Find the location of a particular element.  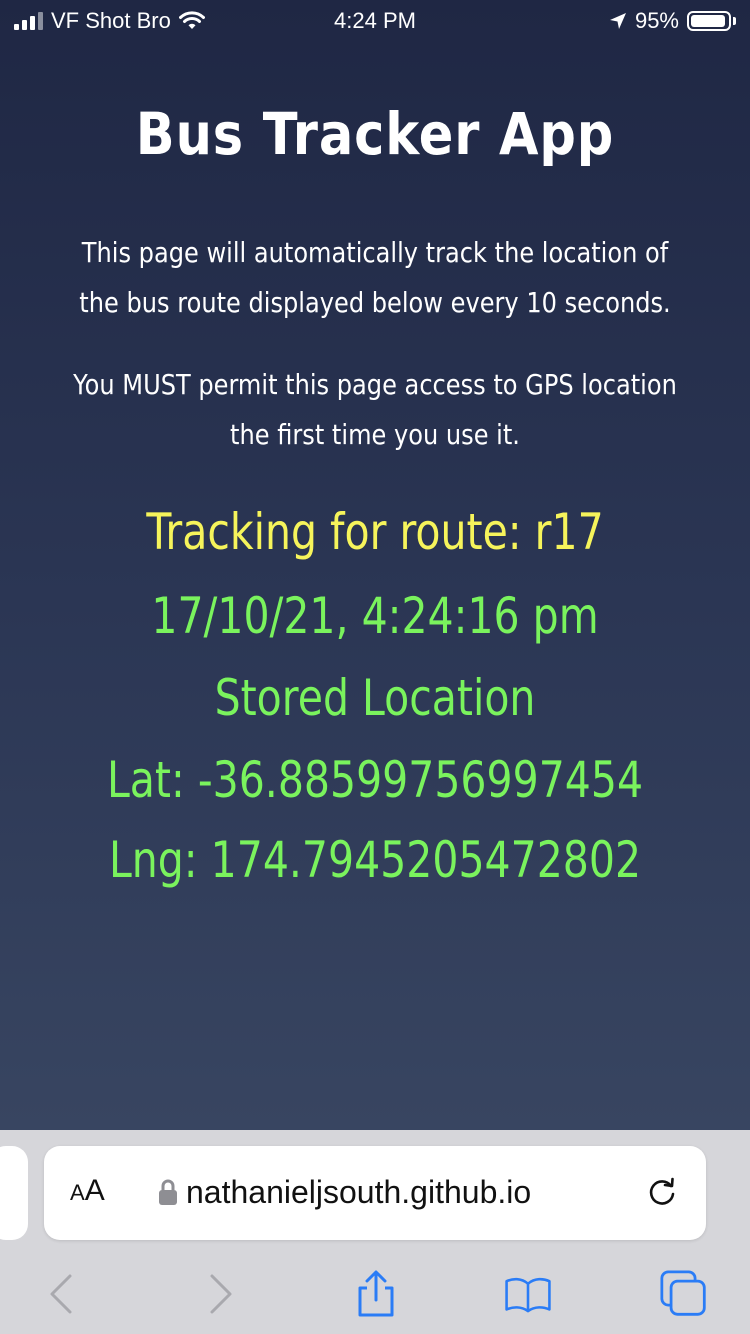

status-bar: VF Shot Bro 4:24 PM 95% is located at coordinates (375, 22).